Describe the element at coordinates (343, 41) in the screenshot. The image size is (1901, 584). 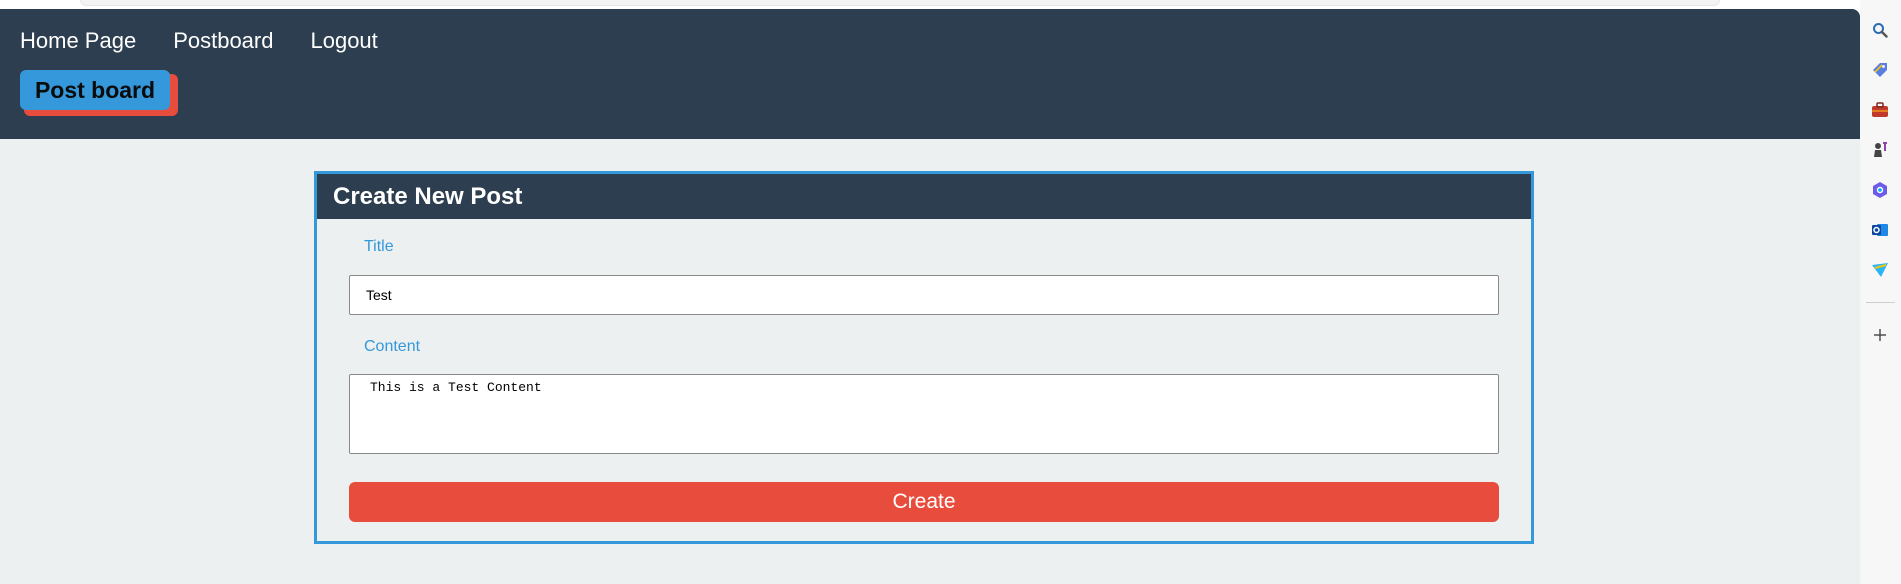
I see `nav-link-logout: Logout` at that location.